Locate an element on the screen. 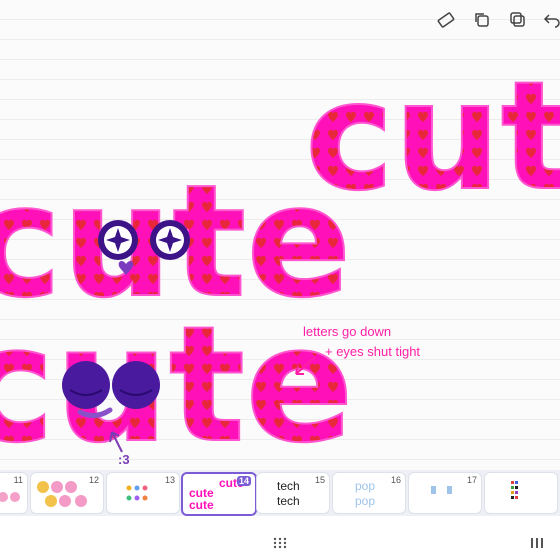  page-thumbnail-15: tech tech 15 is located at coordinates (293, 493).